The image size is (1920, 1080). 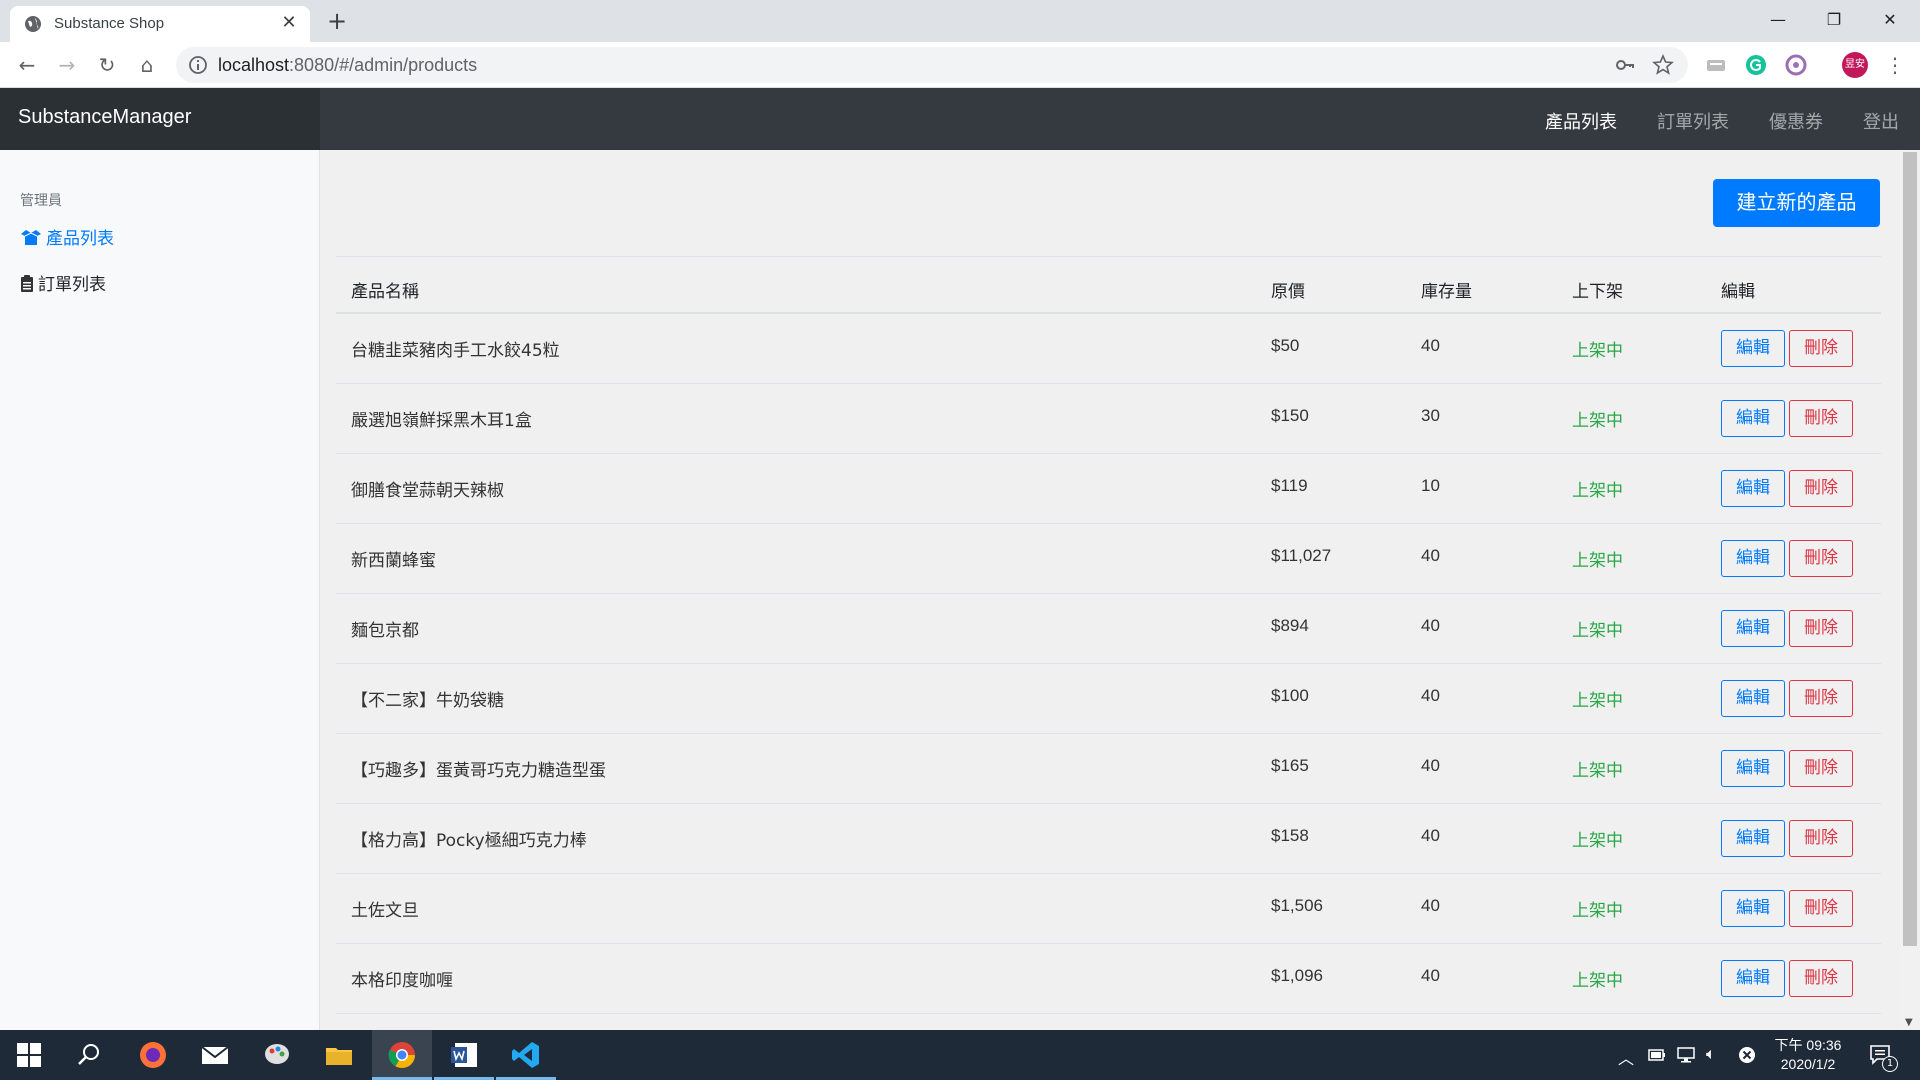 What do you see at coordinates (478, 771) in the screenshot?
I see `product-name-cell: 【巧趣多】蛋黃哥巧克力糖造型蛋` at bounding box center [478, 771].